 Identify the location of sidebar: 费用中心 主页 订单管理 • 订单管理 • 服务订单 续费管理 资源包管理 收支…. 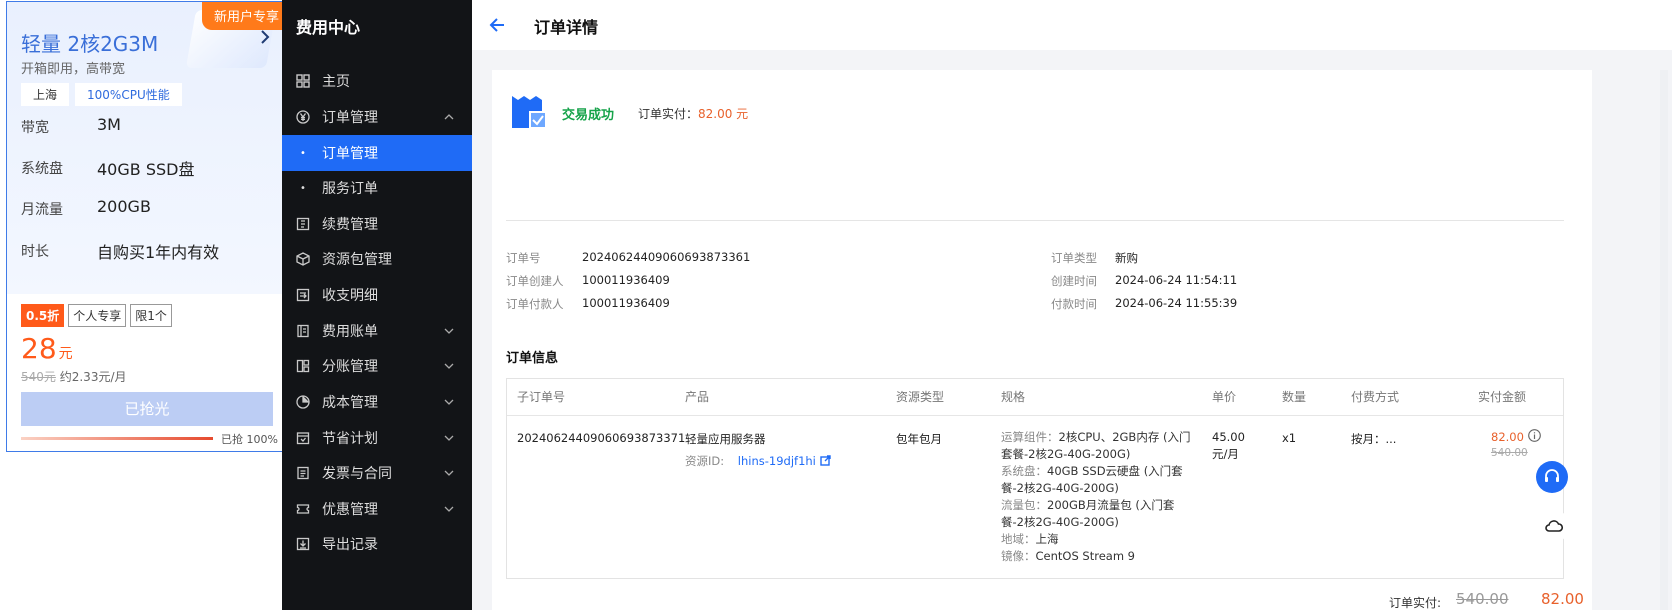
(377, 305).